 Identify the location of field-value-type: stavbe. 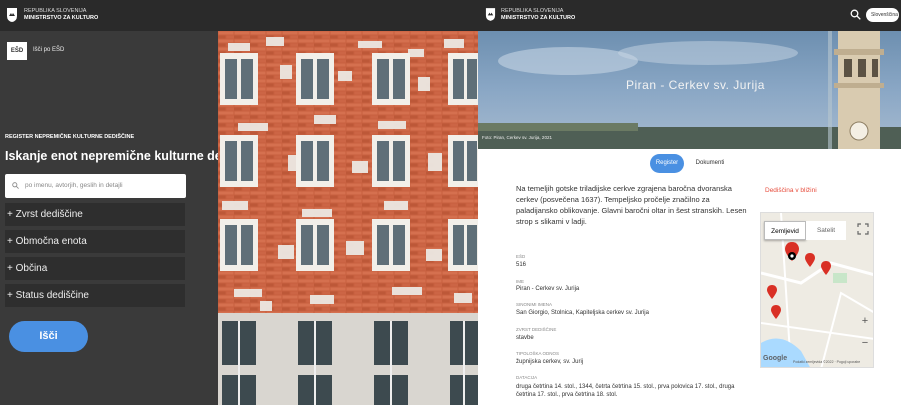
(525, 338).